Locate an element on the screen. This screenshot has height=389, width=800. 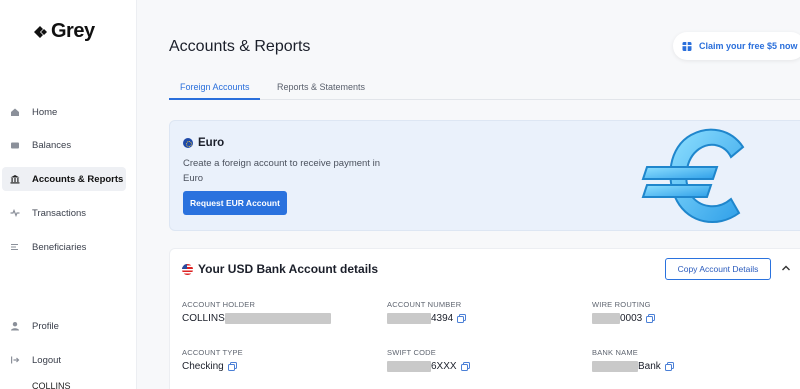
swift-code-suffix: 6XXX is located at coordinates (444, 366).